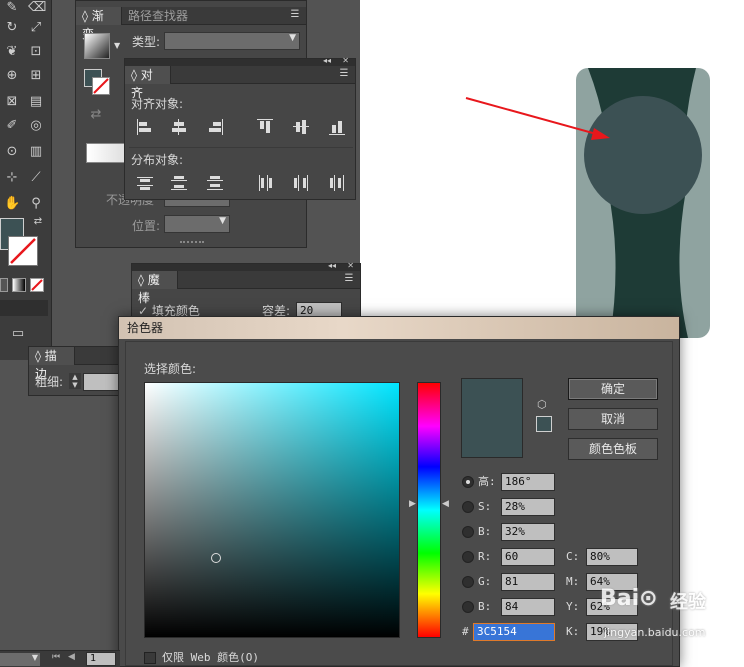 This screenshot has width=744, height=667. What do you see at coordinates (26, 180) in the screenshot?
I see `tools-panel: ✎ ⌫ ↻ ⤢ ❦ ⊡ ⊕ ⊞ ⊠ ▤ ✐ ◎ ⊙ ▥ ⊹ ⟋ ✋ ⚲ ⇄ ▭` at bounding box center [26, 180].